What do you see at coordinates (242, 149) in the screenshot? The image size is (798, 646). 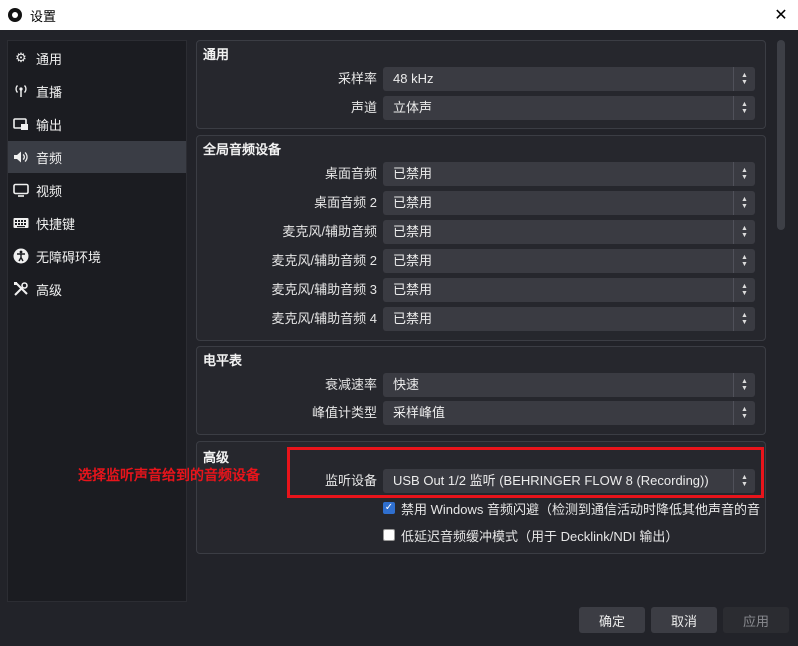 I see `group-title: 全局音频设备` at bounding box center [242, 149].